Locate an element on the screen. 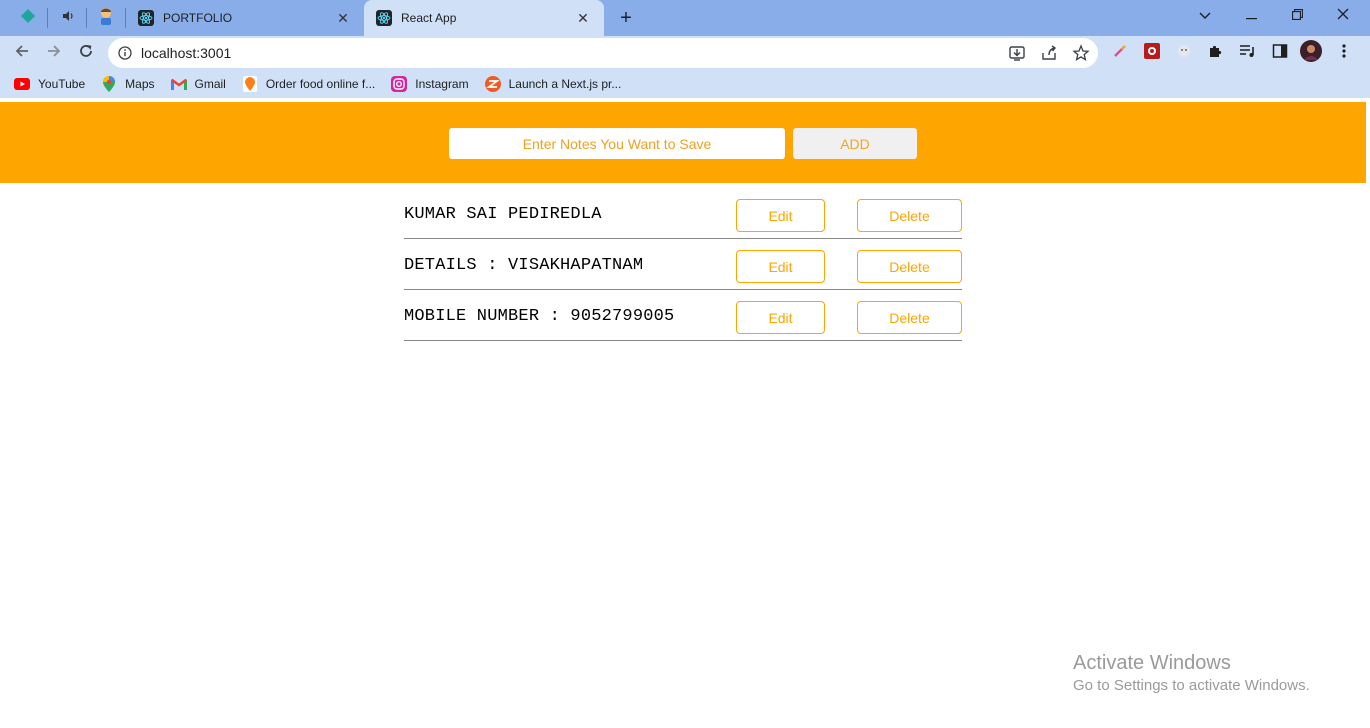  instagram-icon is located at coordinates (399, 84).